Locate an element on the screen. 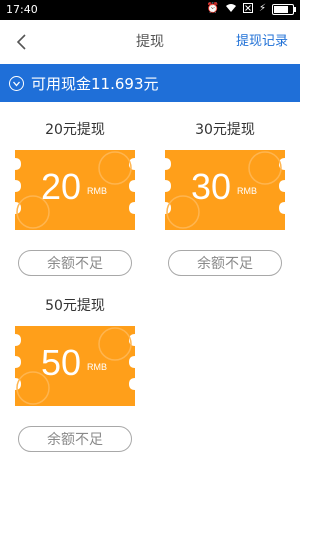  coin-icon is located at coordinates (16, 83).